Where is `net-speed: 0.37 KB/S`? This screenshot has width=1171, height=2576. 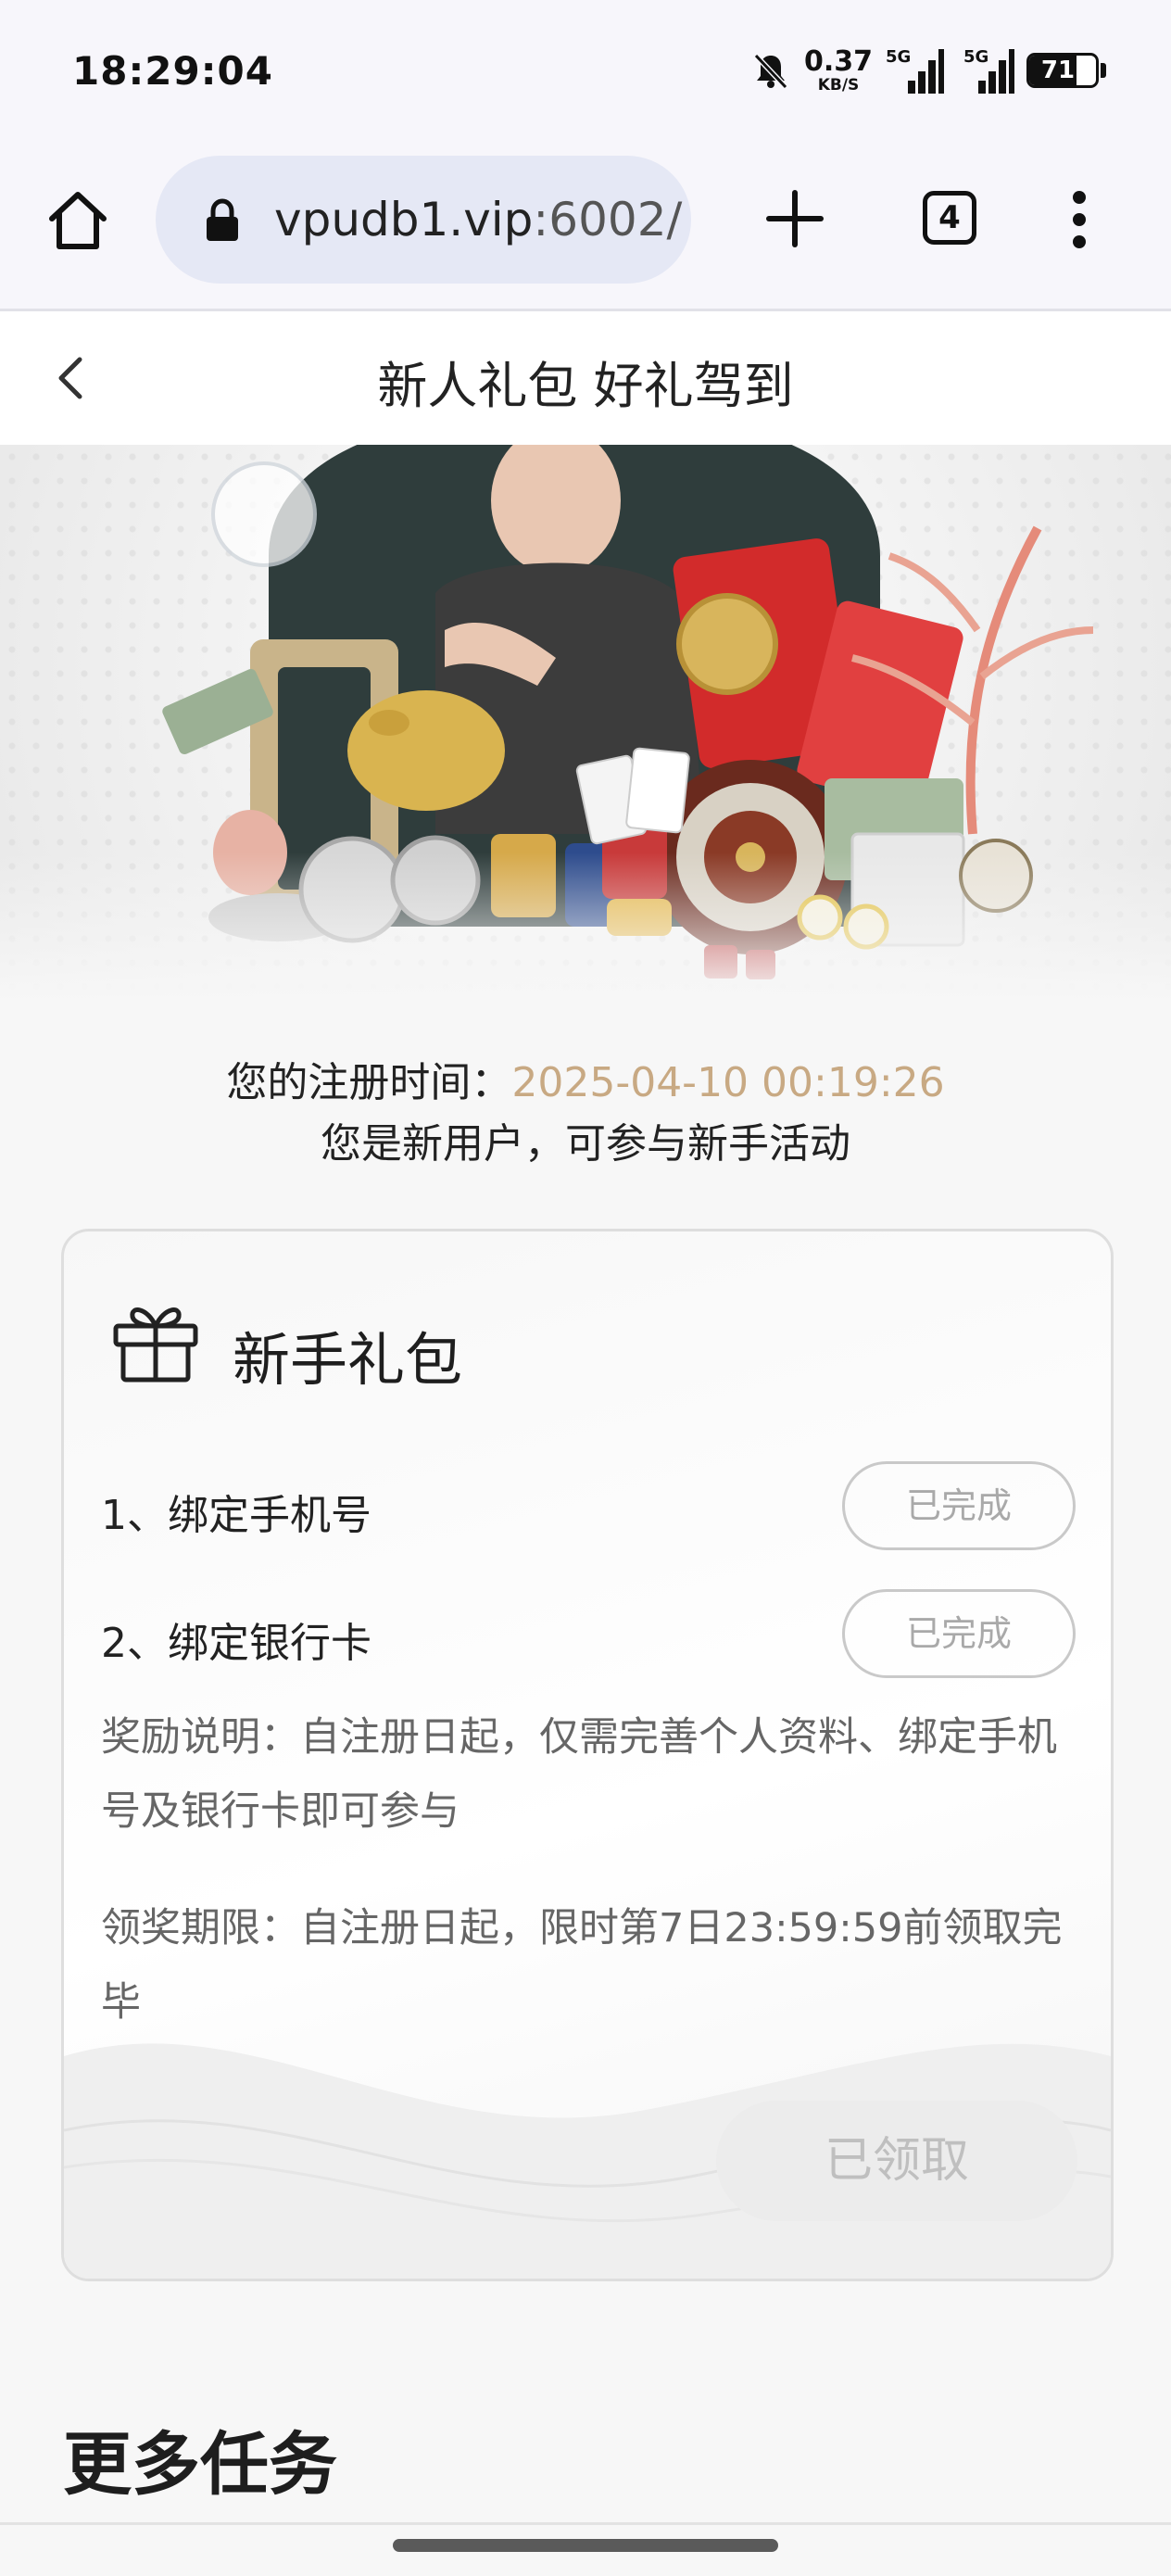
net-speed: 0.37 KB/S is located at coordinates (838, 69).